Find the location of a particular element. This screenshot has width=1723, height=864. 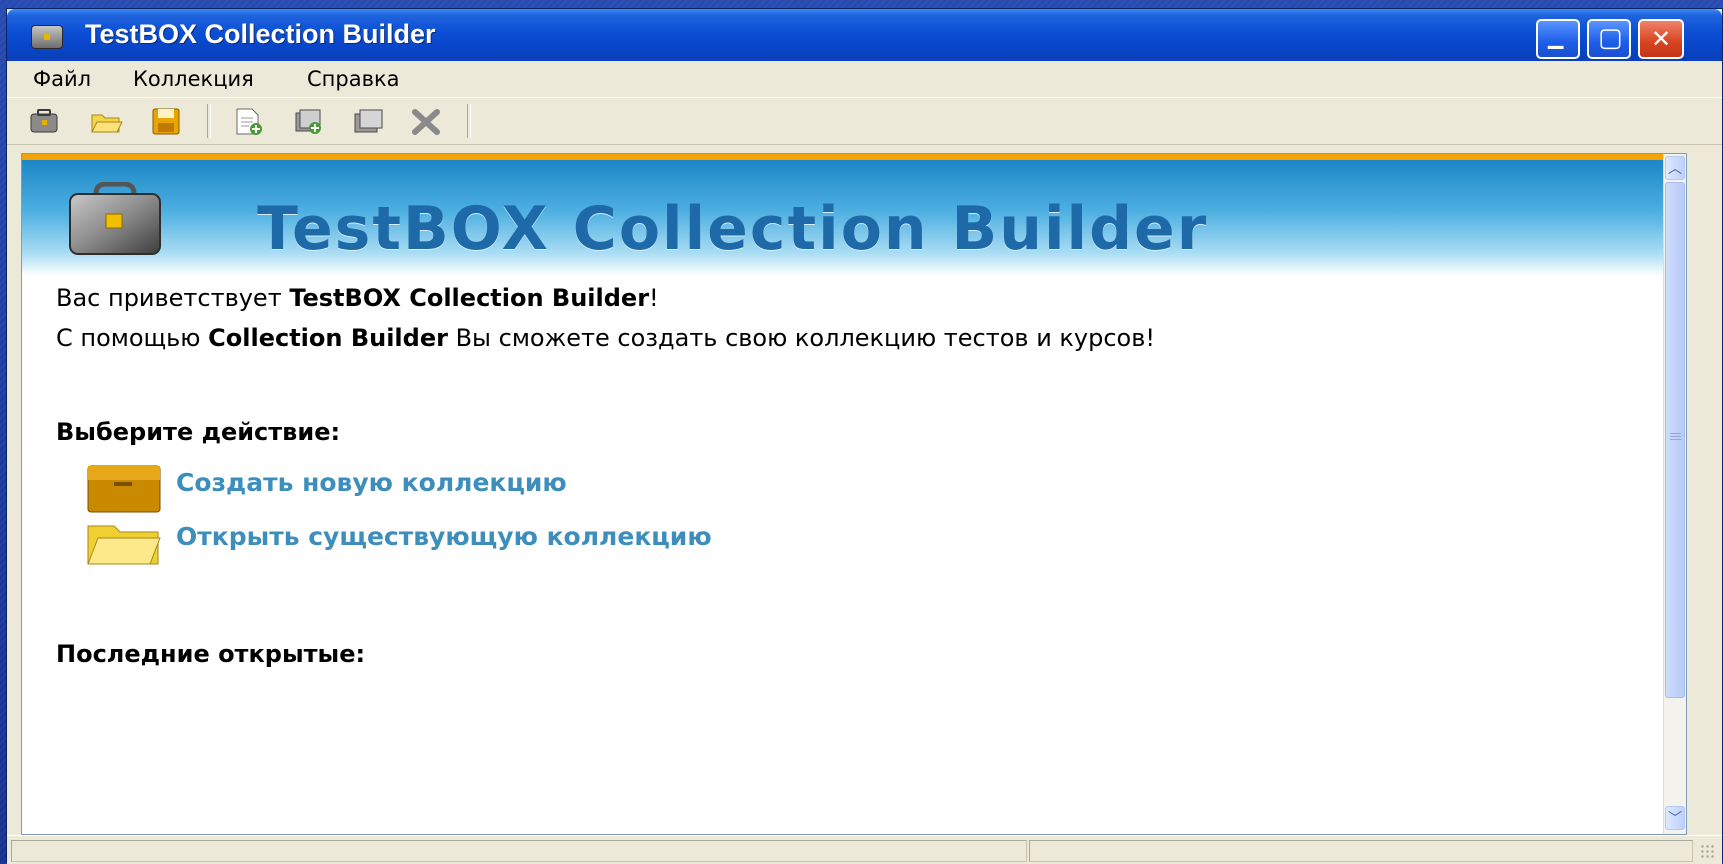

new-item-button is located at coordinates (248, 121).